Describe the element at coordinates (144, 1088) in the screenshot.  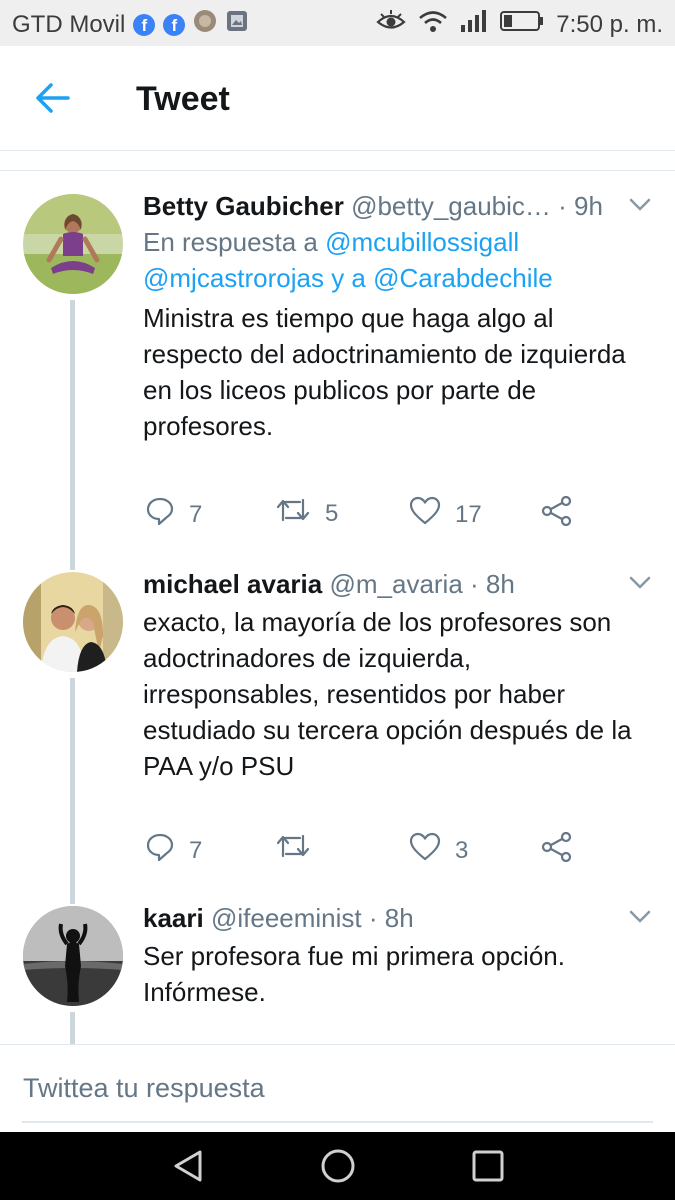
I see `reply-input: Twittea tu respuesta` at that location.